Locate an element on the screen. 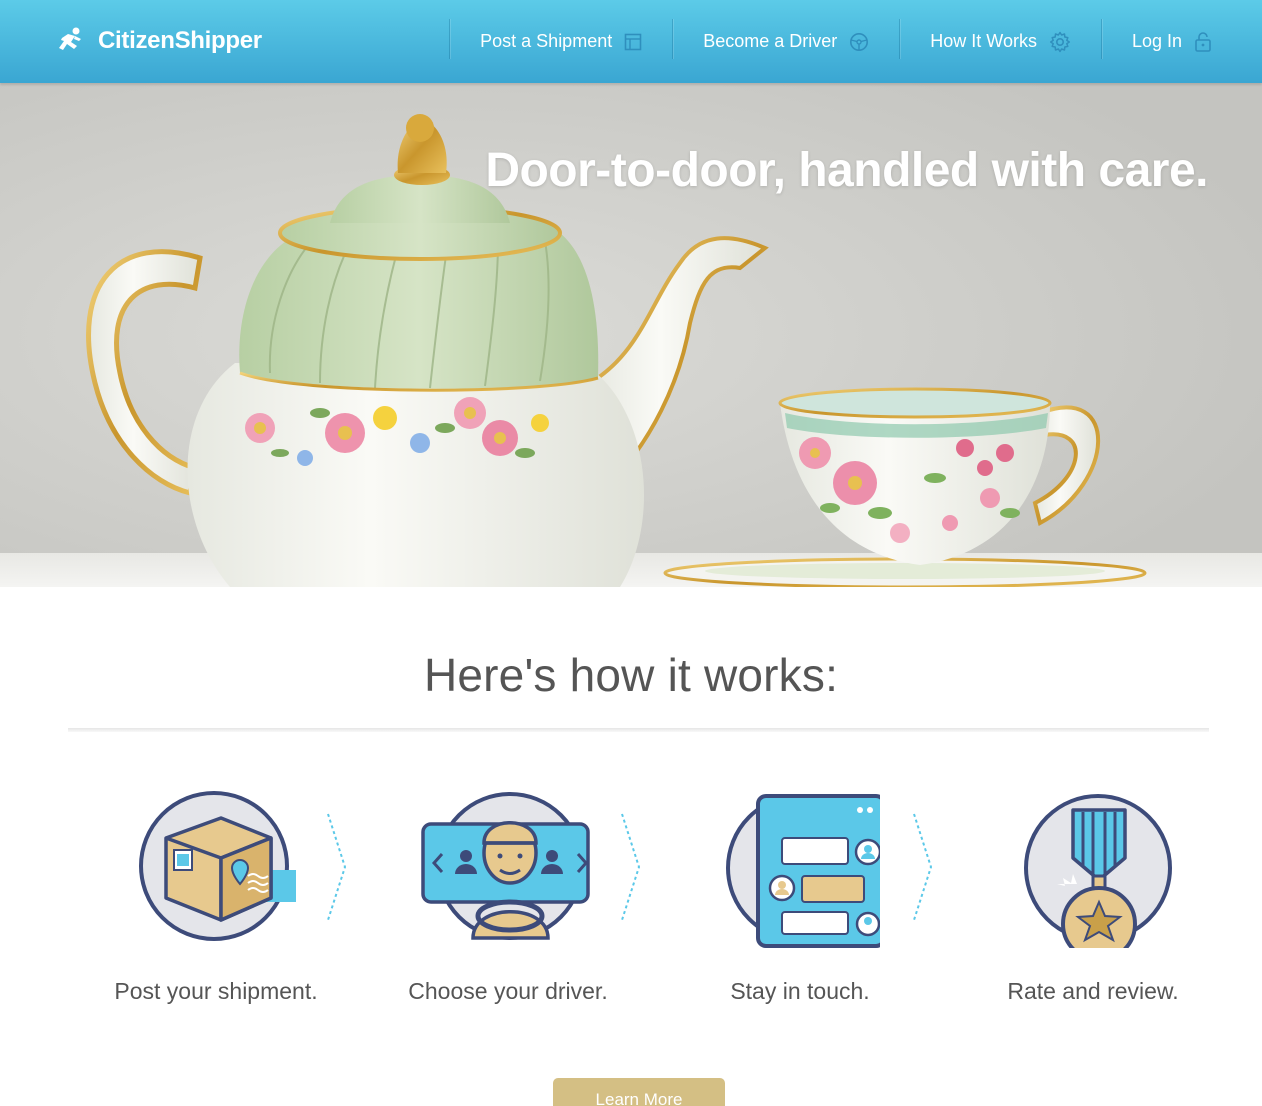 Image resolution: width=1262 pixels, height=1106 pixels. steering-wheel-icon is located at coordinates (859, 42).